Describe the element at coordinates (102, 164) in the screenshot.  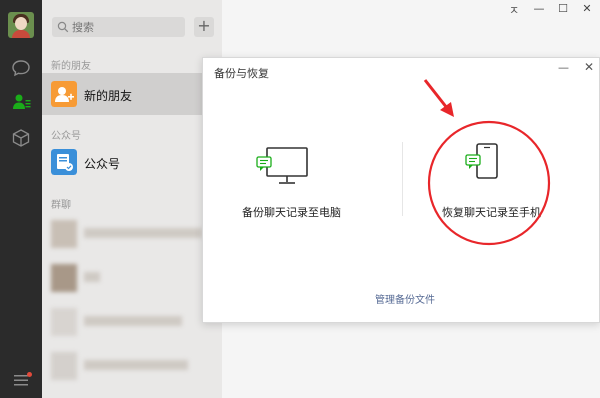
I see `official-accounts-label: 公众号` at that location.